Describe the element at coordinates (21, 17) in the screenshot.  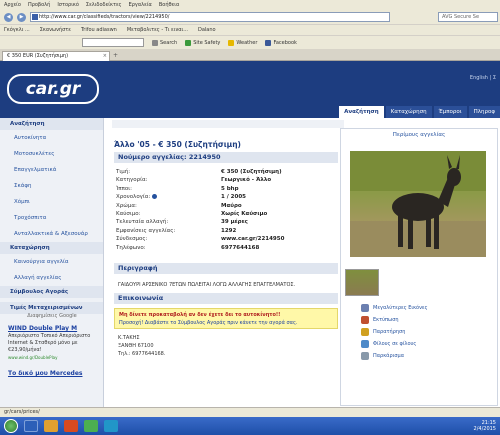
I see `forward-icon: ▶` at that location.